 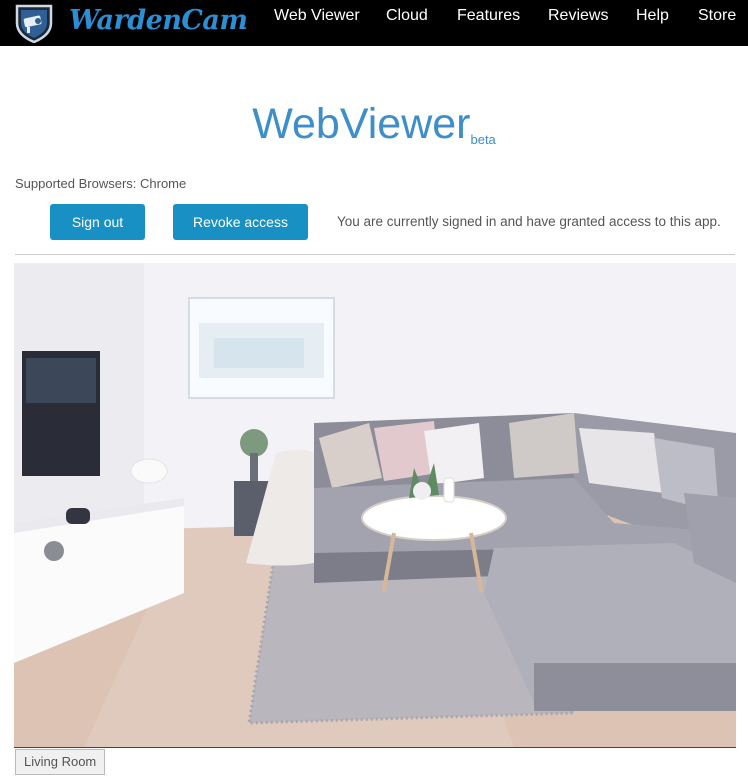 What do you see at coordinates (240, 222) in the screenshot?
I see `revoke-access-button: Revoke access` at bounding box center [240, 222].